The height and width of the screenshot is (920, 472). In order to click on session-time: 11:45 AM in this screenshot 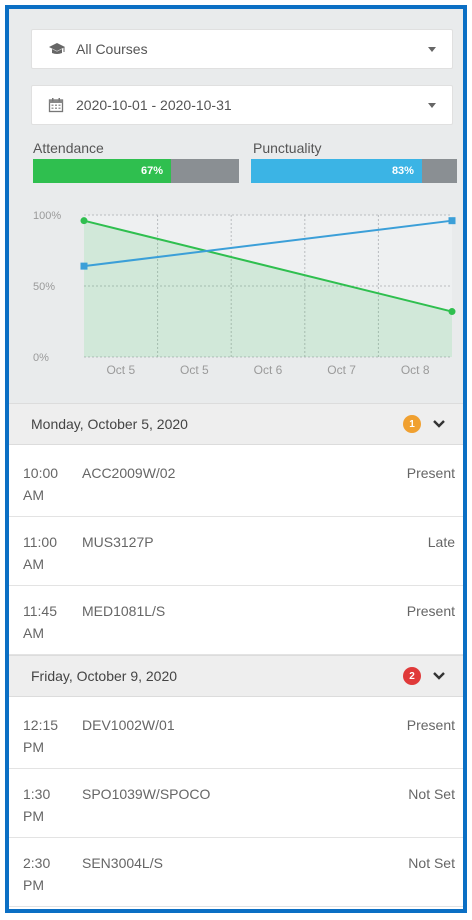, I will do `click(40, 622)`.